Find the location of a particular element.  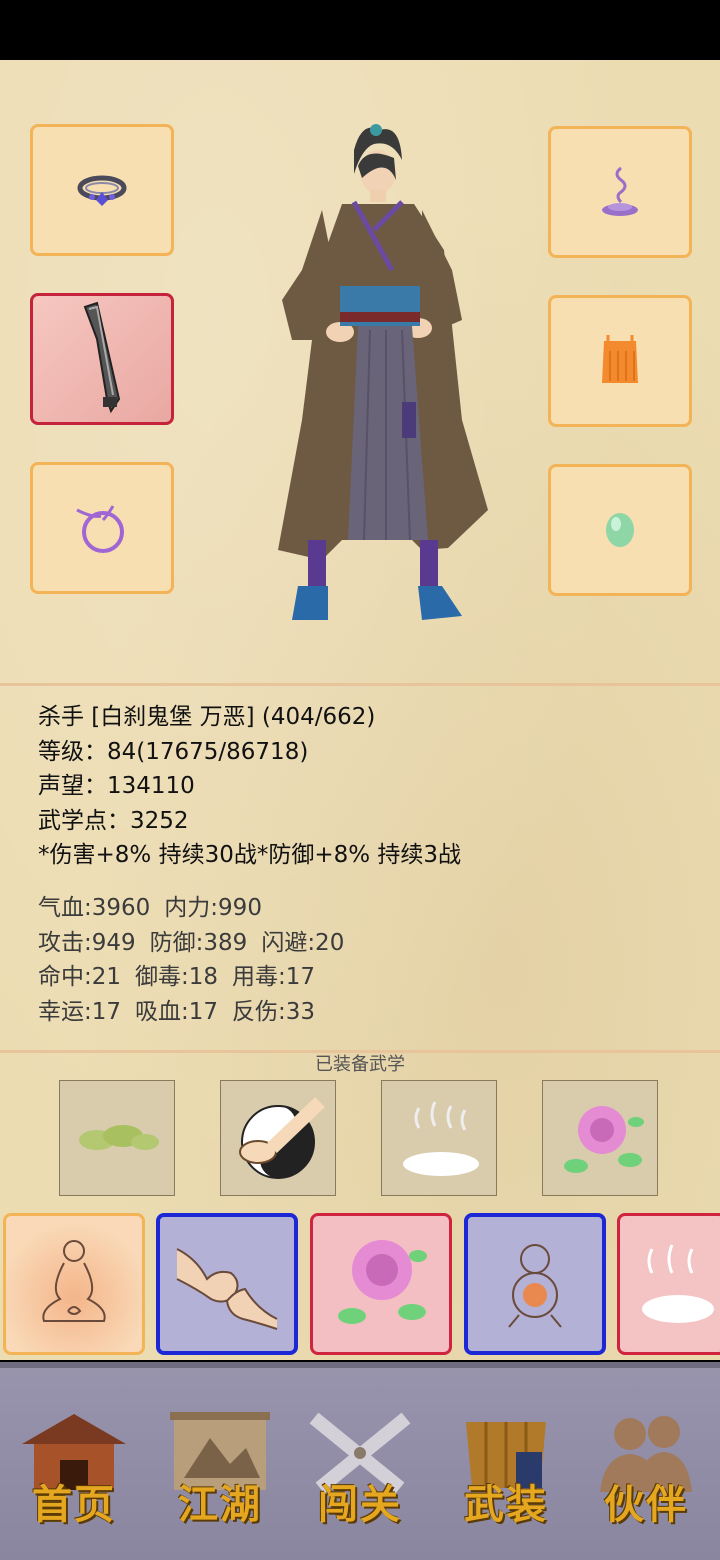

stat-poison: 用毒:17 is located at coordinates (274, 977).